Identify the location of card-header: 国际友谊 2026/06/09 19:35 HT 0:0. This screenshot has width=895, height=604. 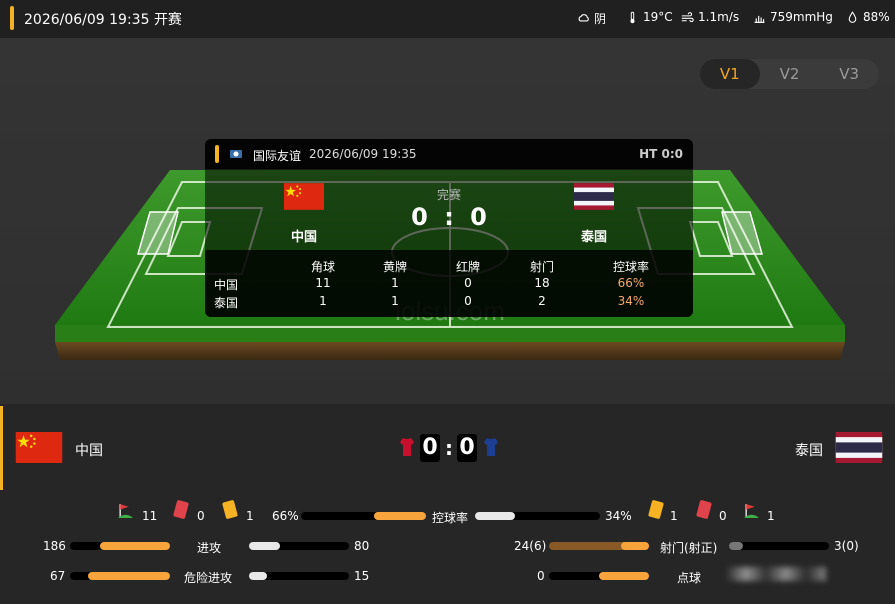
(449, 154).